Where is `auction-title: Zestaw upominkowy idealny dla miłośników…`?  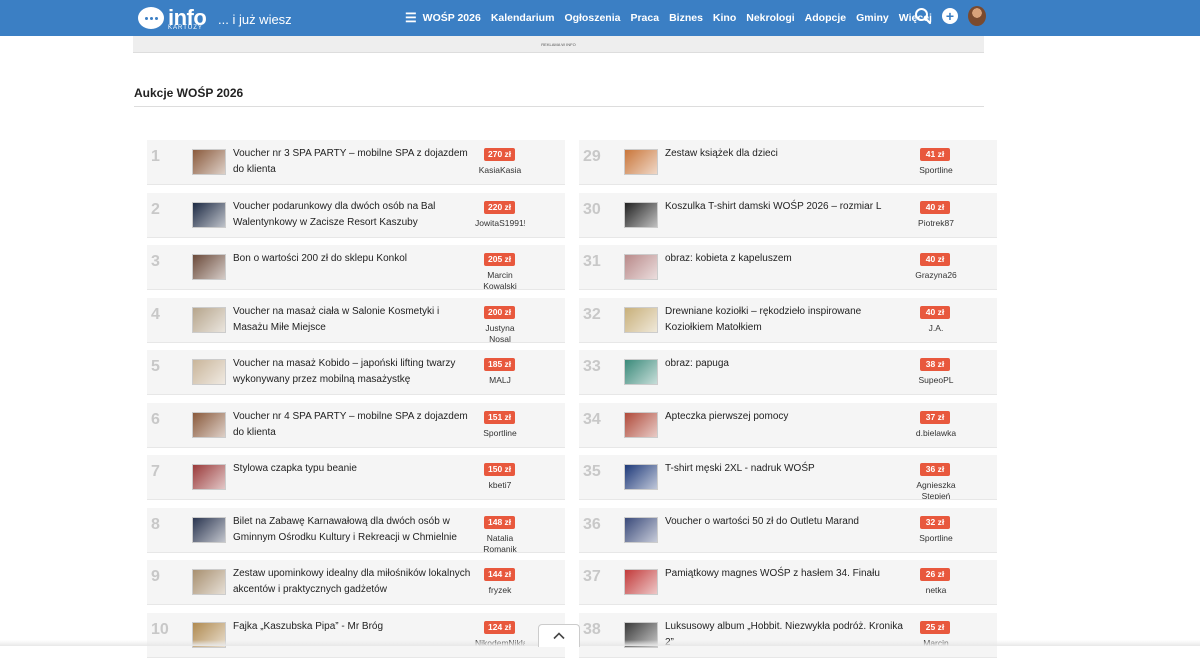 auction-title: Zestaw upominkowy idealny dla miłośników… is located at coordinates (353, 582).